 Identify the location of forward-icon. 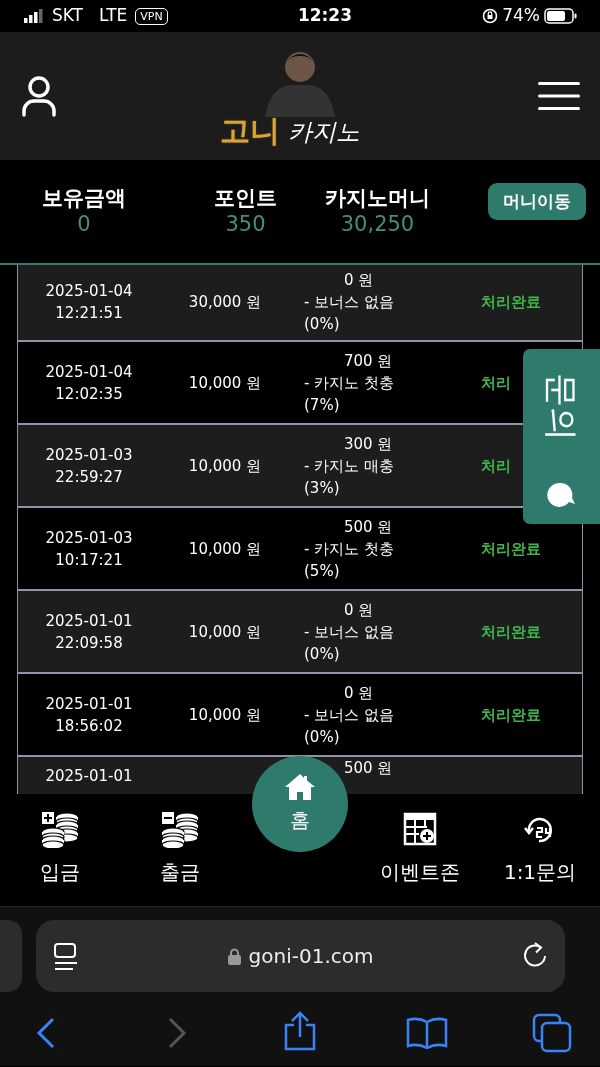
(177, 1033).